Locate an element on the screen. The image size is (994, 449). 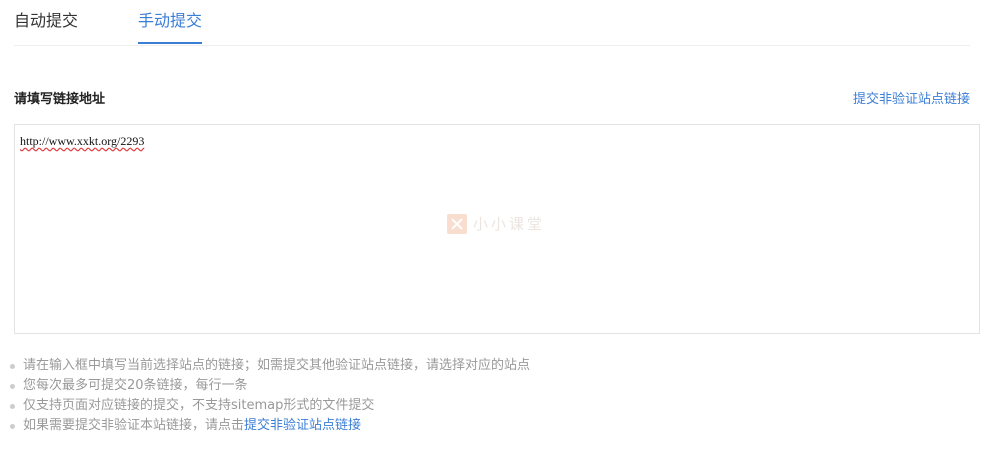
section-title: 请填写链接地址 is located at coordinates (60, 99).